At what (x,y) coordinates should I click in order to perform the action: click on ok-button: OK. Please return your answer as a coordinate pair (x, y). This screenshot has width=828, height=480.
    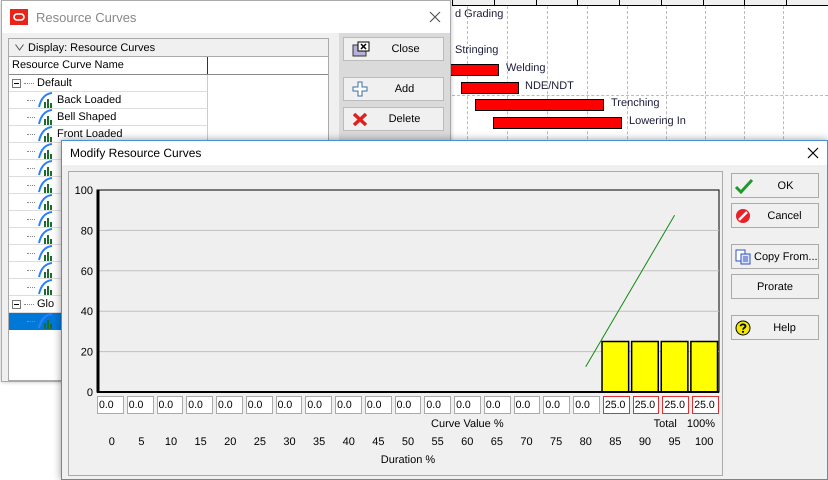
    Looking at the image, I should click on (775, 185).